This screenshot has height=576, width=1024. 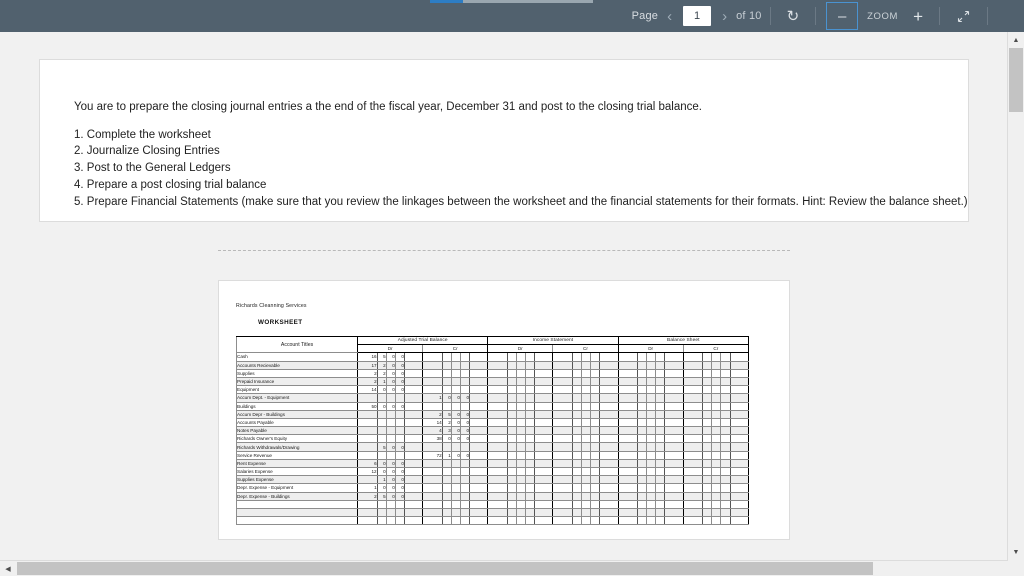 I want to click on horizontal-scrollbar: ◀ ▶, so click(x=512, y=568).